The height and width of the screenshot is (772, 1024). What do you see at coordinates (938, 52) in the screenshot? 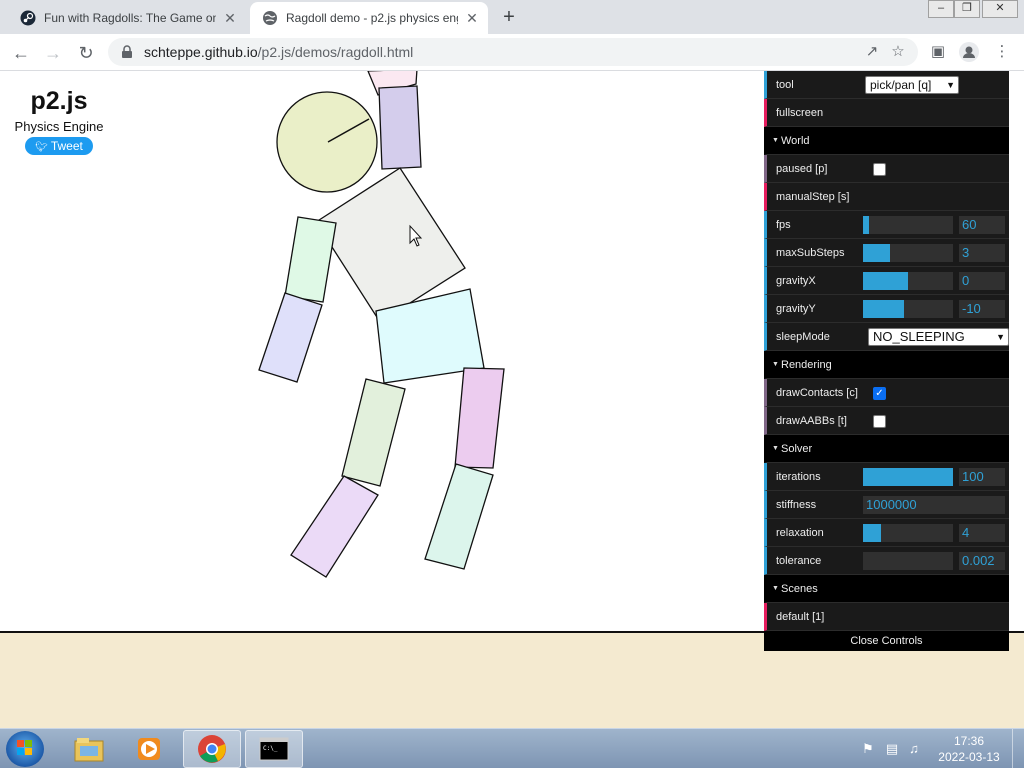
I see `side-panel-icon: ▣` at bounding box center [938, 52].